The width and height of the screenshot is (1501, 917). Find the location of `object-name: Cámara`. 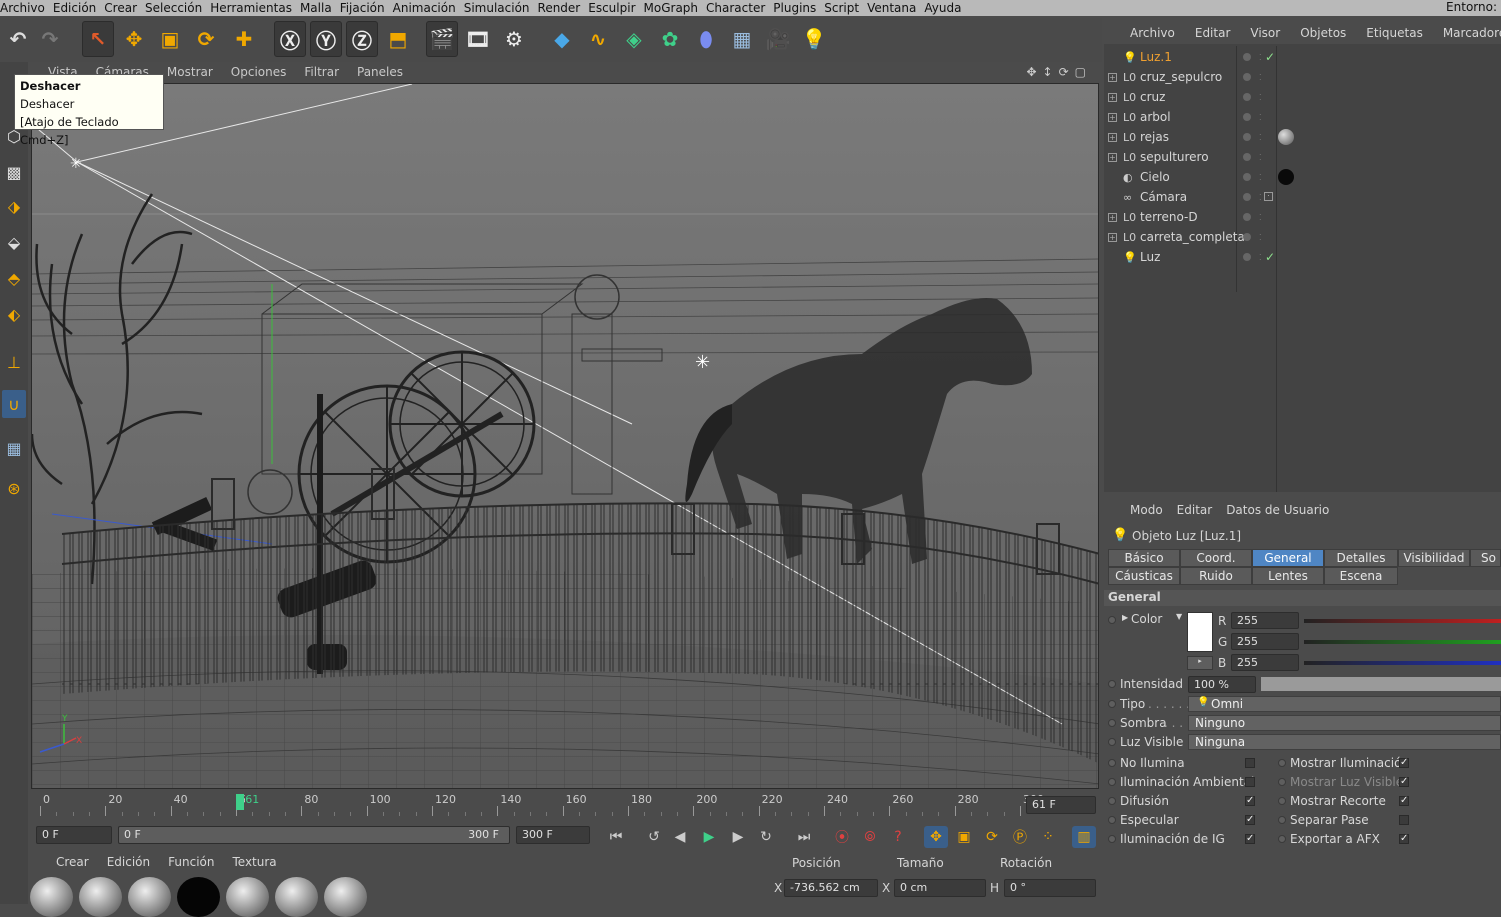

object-name: Cámara is located at coordinates (1163, 197).